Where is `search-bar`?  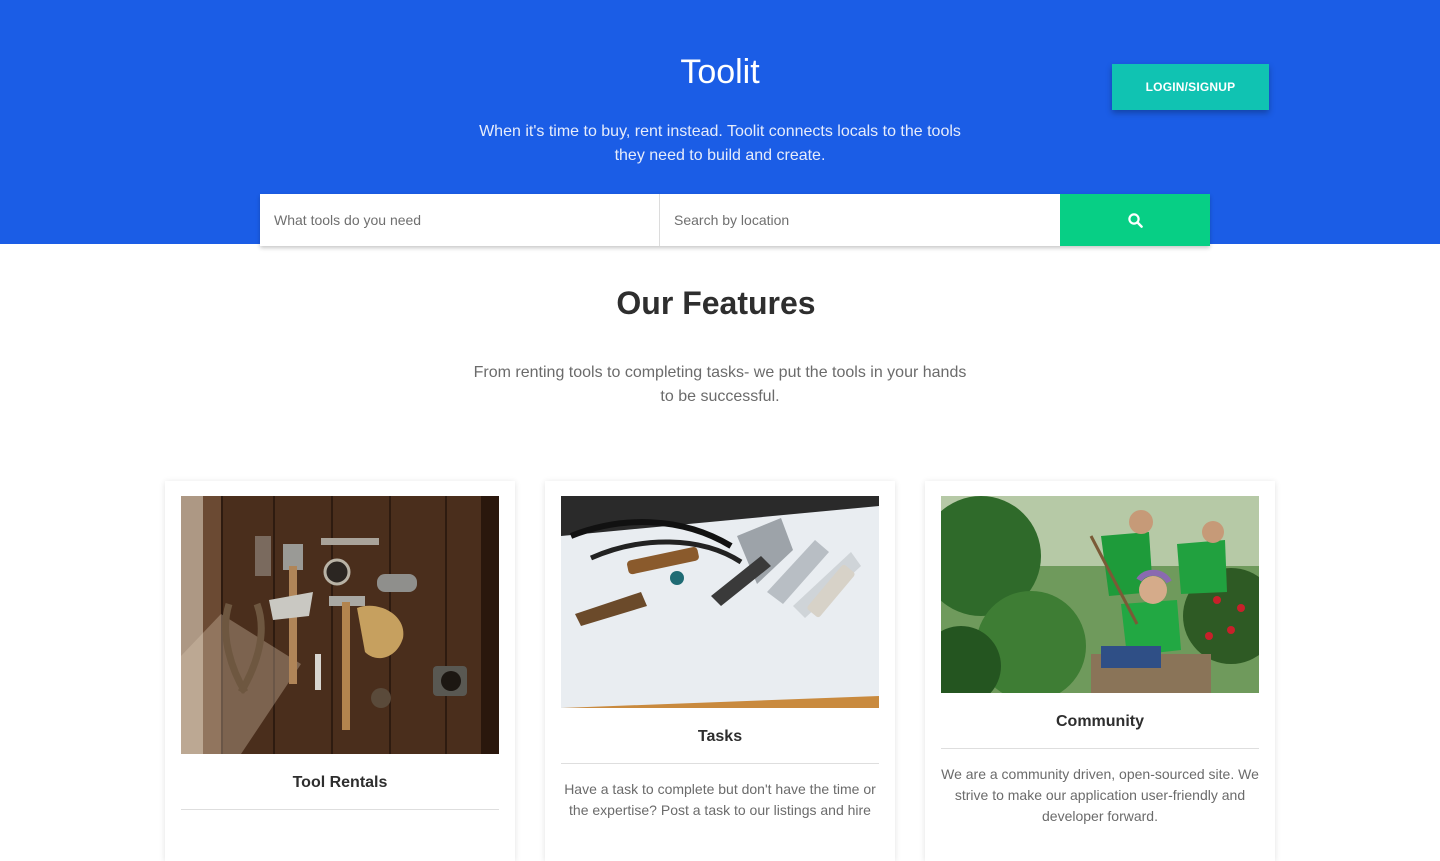
search-bar is located at coordinates (735, 220).